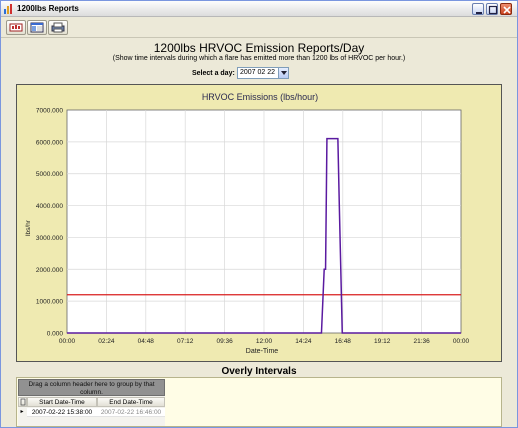  What do you see at coordinates (303, 341) in the screenshot?
I see `x-tick-label: 14:24` at bounding box center [303, 341].